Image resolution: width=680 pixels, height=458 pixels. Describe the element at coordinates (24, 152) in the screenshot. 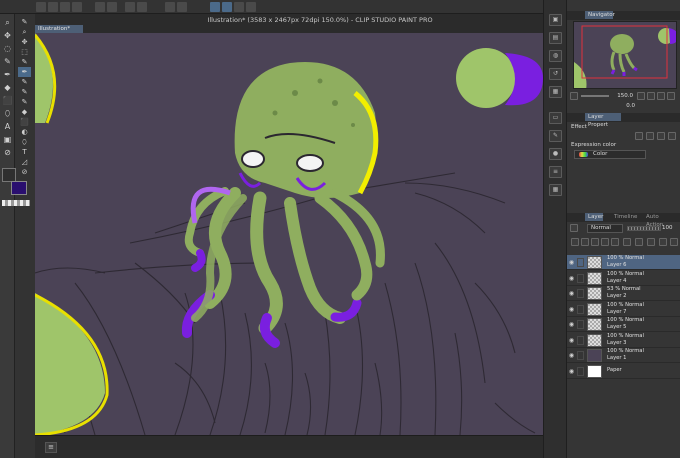

I see `subtool-icon: T` at that location.